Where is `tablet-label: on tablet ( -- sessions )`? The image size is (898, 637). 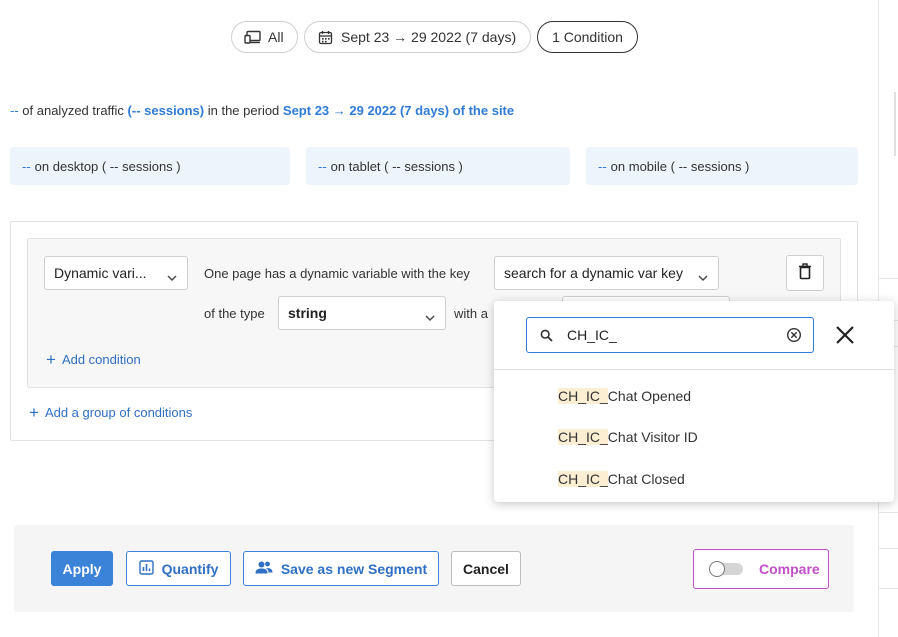 tablet-label: on tablet ( -- sessions ) is located at coordinates (397, 166).